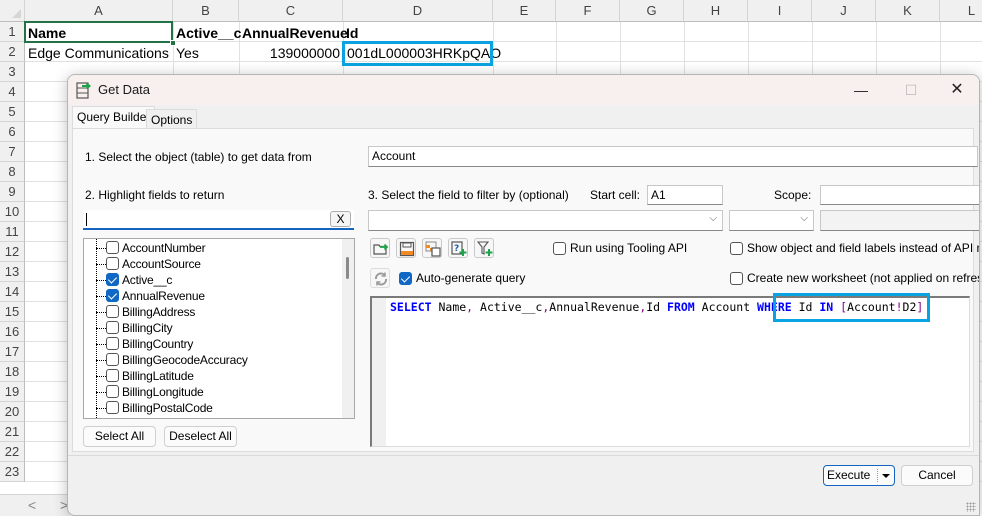  Describe the element at coordinates (12, 332) in the screenshot. I see `row-header-16: 16` at that location.